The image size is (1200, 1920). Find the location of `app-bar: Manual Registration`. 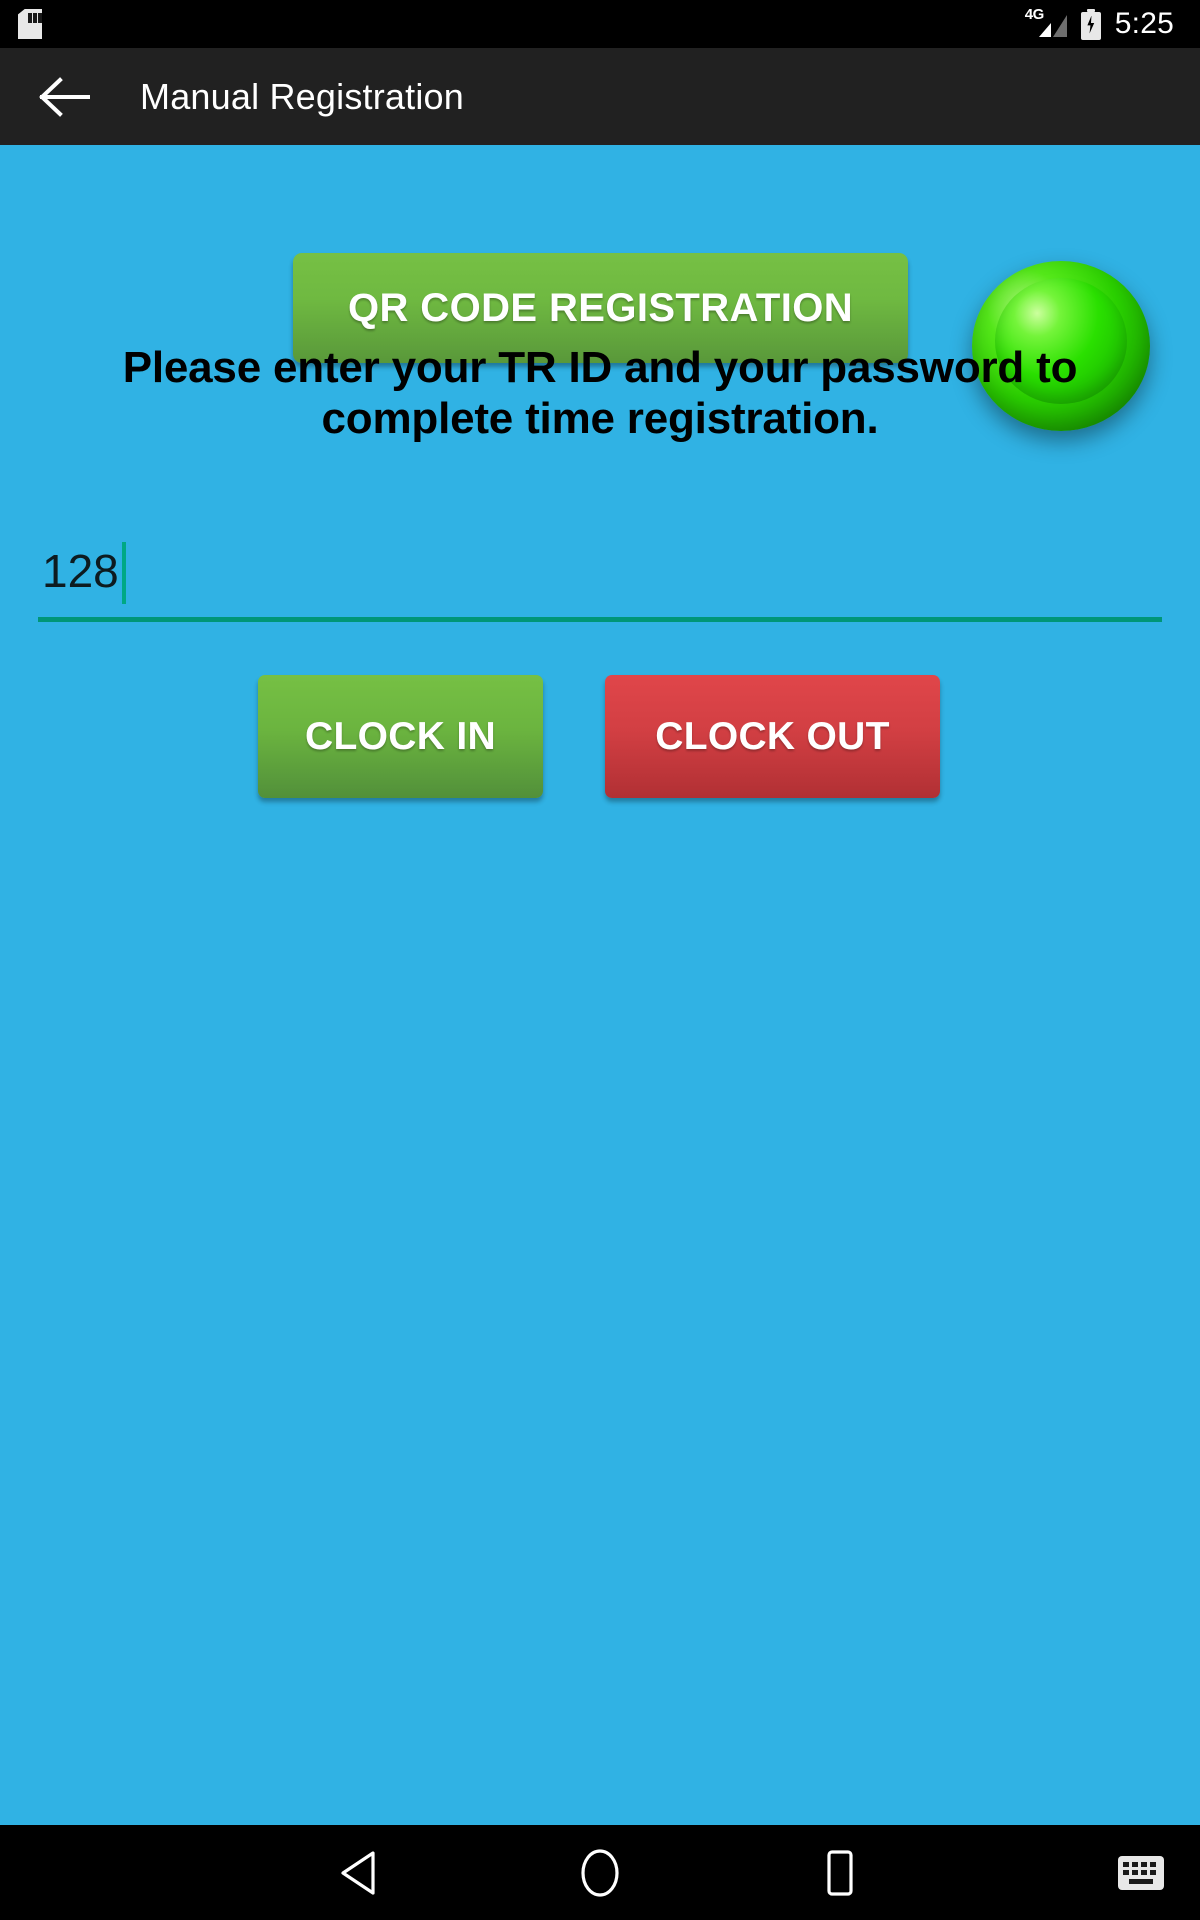

app-bar: Manual Registration is located at coordinates (600, 96).